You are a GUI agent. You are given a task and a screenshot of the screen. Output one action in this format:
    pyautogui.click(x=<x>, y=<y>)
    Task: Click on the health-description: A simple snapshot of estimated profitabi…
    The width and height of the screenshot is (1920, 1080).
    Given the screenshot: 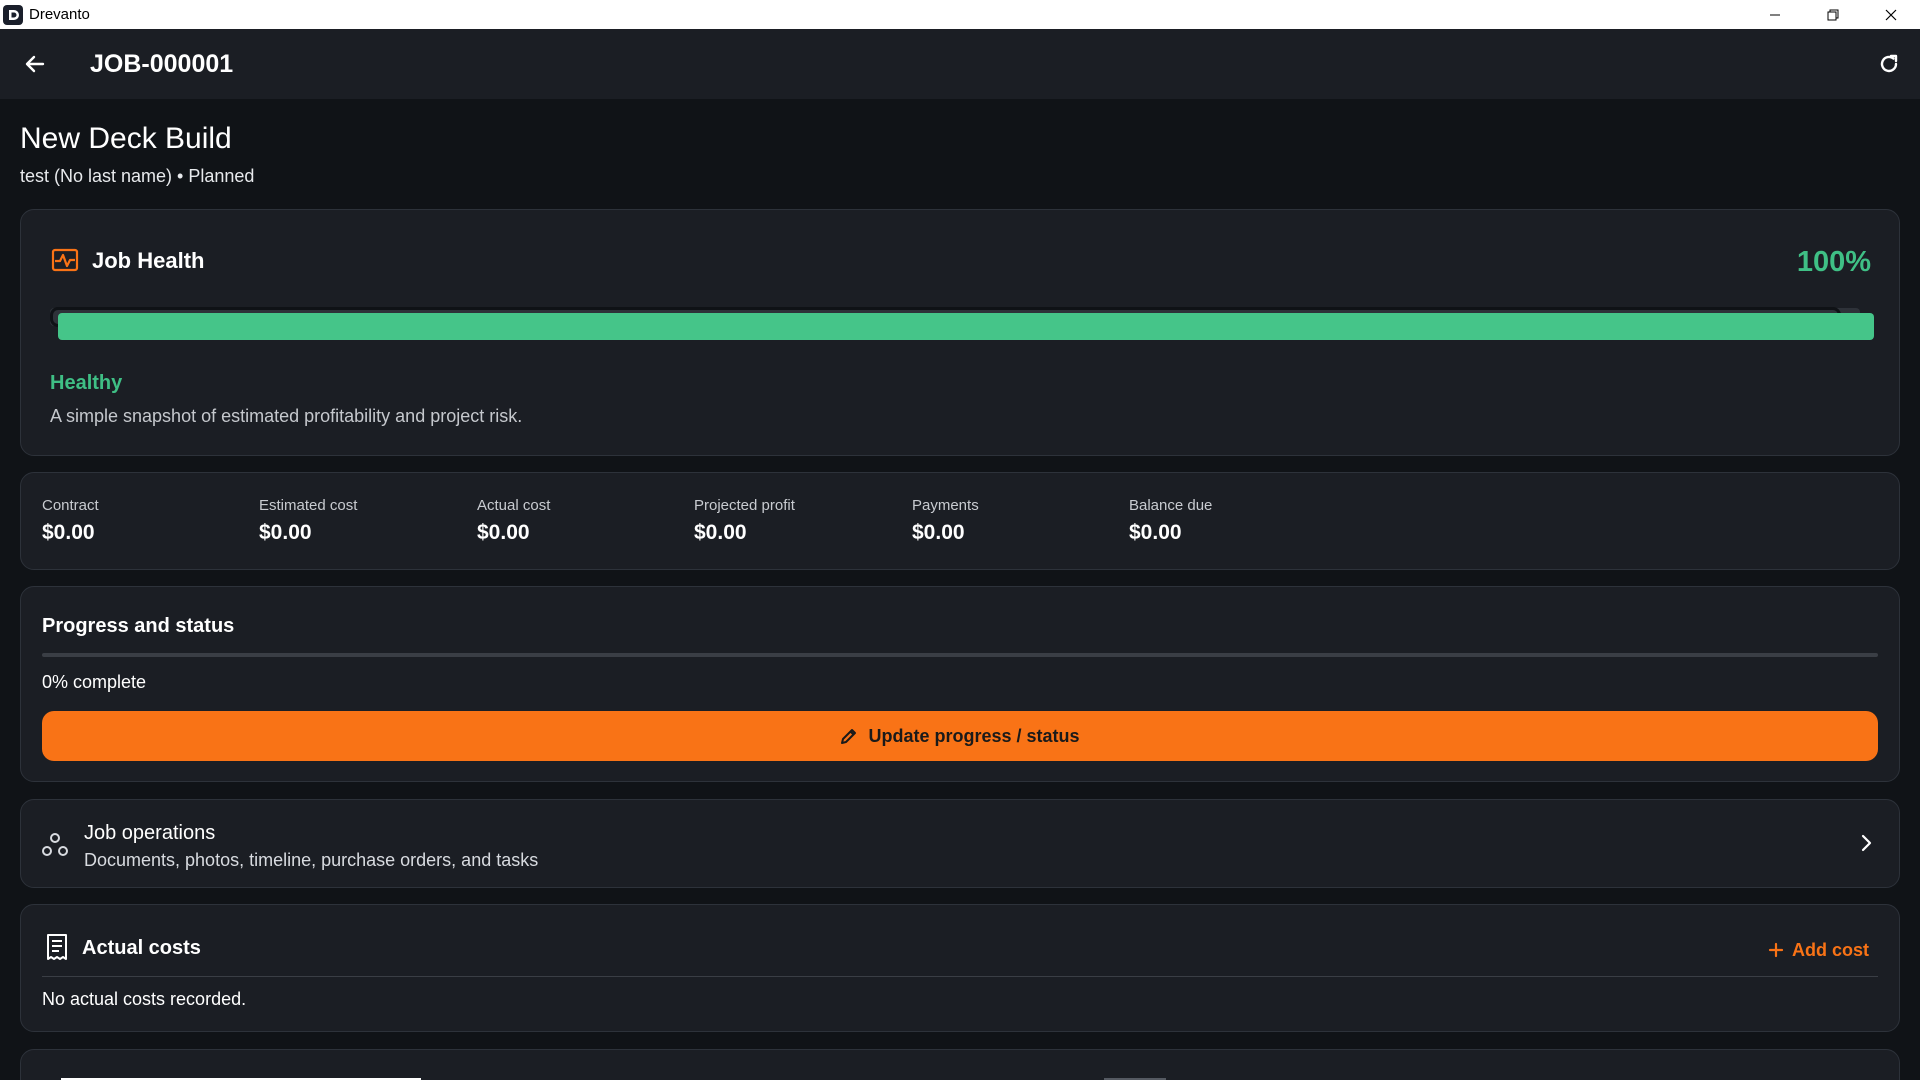 What is the action you would take?
    pyautogui.click(x=286, y=416)
    